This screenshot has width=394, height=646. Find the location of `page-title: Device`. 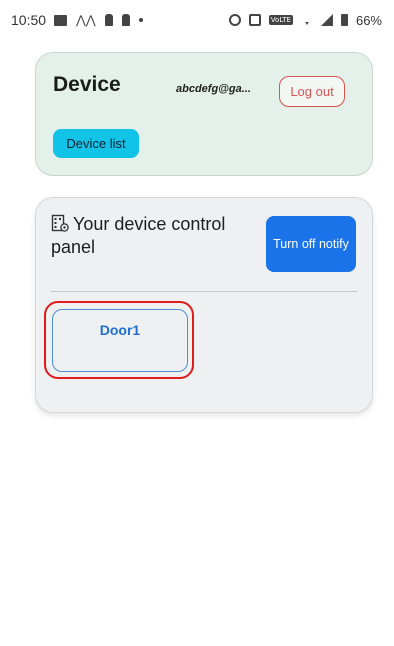

page-title: Device is located at coordinates (87, 84).